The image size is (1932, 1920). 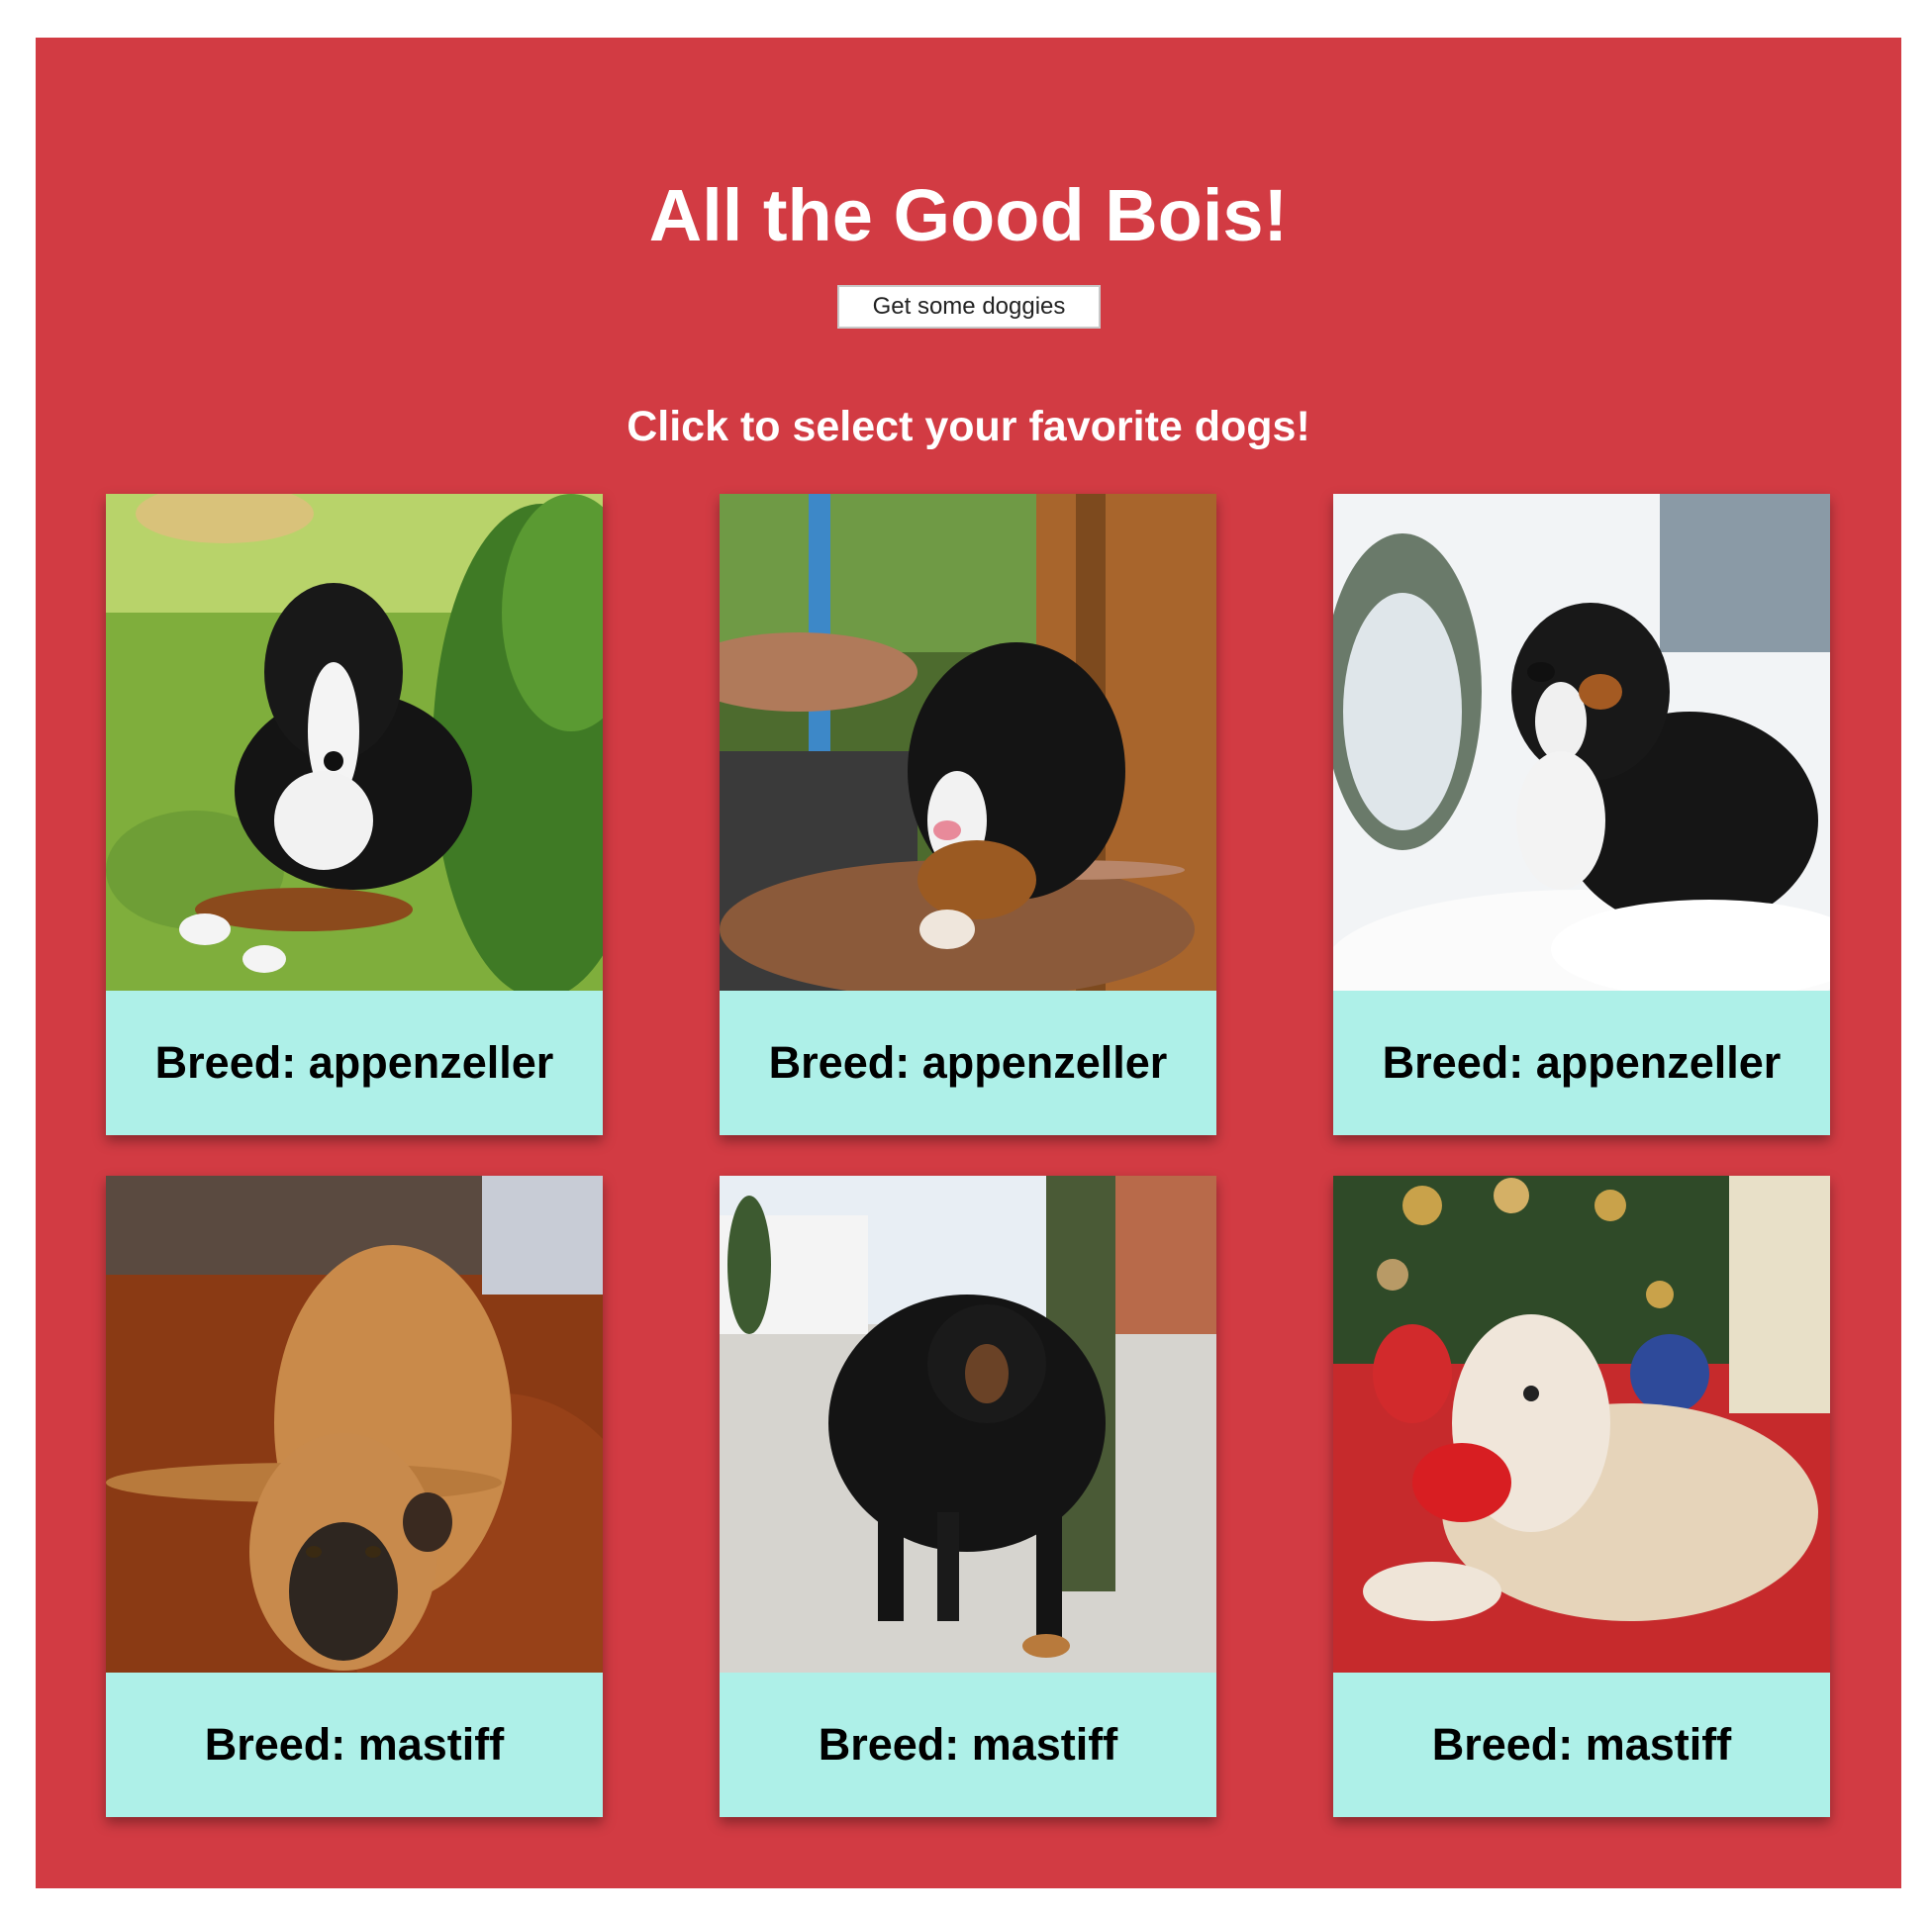 What do you see at coordinates (968, 215) in the screenshot?
I see `page-title: All the Good Bois!` at bounding box center [968, 215].